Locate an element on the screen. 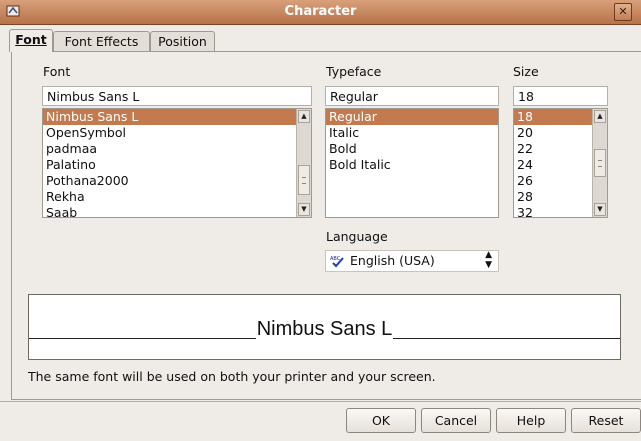 The image size is (641, 441). list-item: Palatino is located at coordinates (177, 165).